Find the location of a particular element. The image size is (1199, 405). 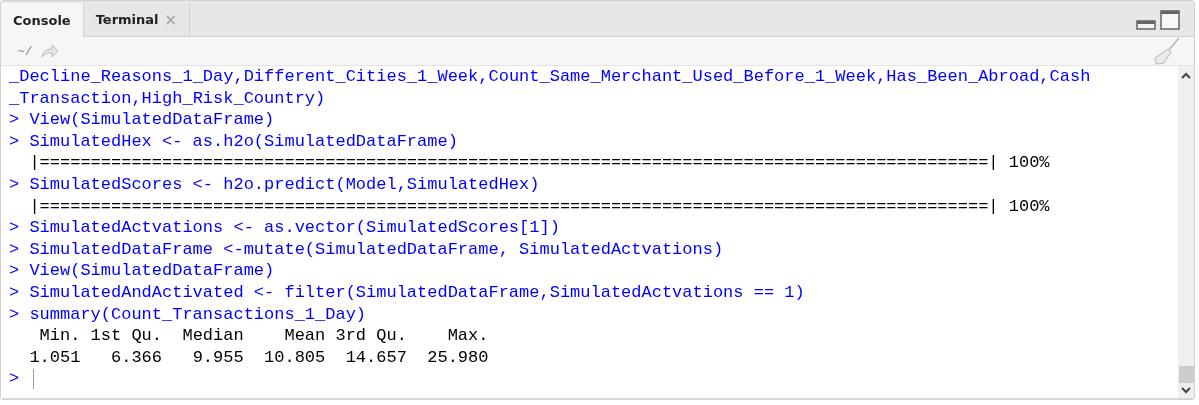

console-line: > summary(Count_Transactions_1_Day) is located at coordinates (188, 314).